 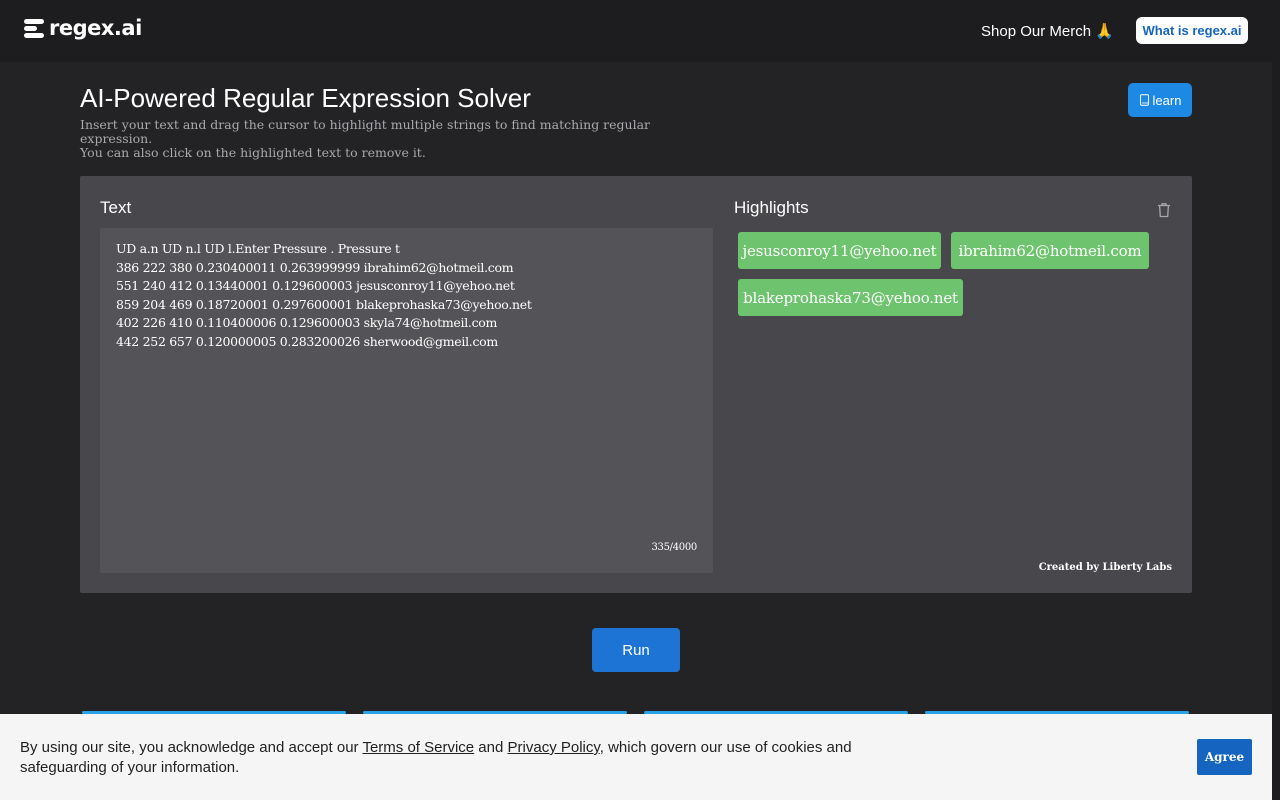 I want to click on shop-merch-link: Shop Our Merch 🙏, so click(x=1047, y=31).